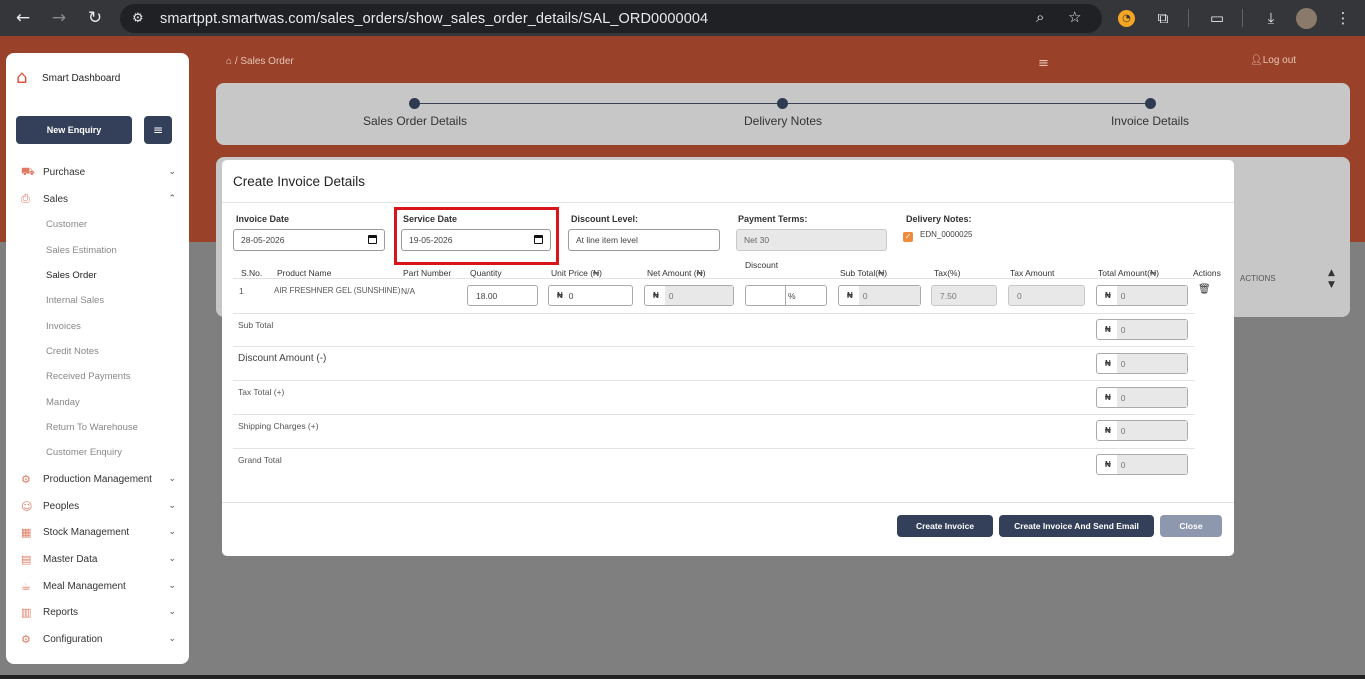 The height and width of the screenshot is (679, 1365). Describe the element at coordinates (605, 219) in the screenshot. I see `discount-level-label: Discount Level:` at that location.